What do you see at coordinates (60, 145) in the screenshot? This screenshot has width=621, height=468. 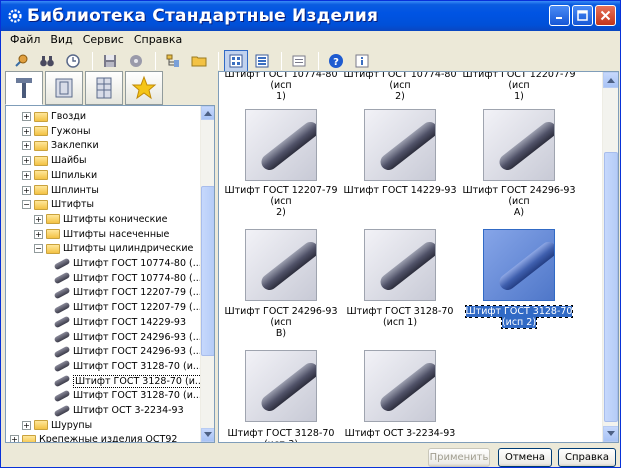 I see `tree-folder: + Заклепки` at bounding box center [60, 145].